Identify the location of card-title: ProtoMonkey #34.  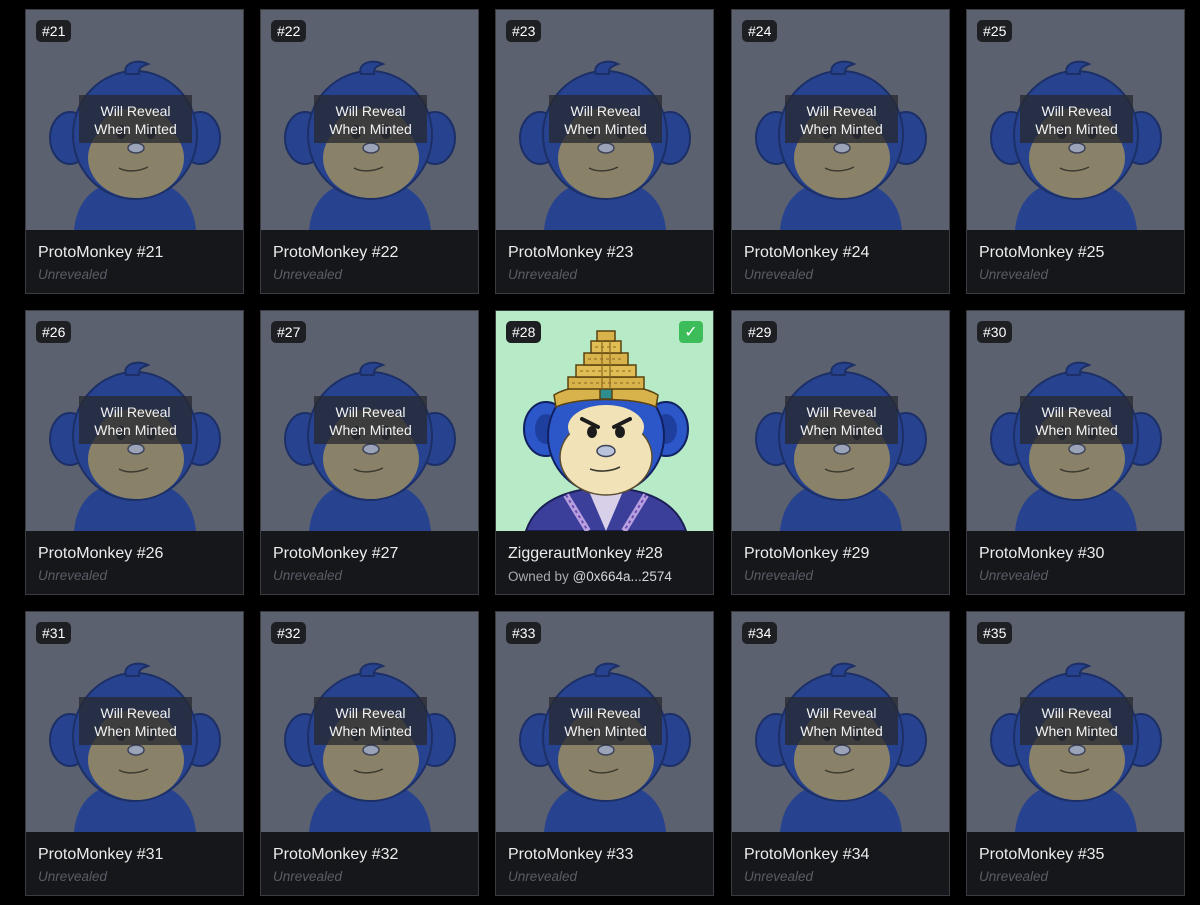
(807, 854).